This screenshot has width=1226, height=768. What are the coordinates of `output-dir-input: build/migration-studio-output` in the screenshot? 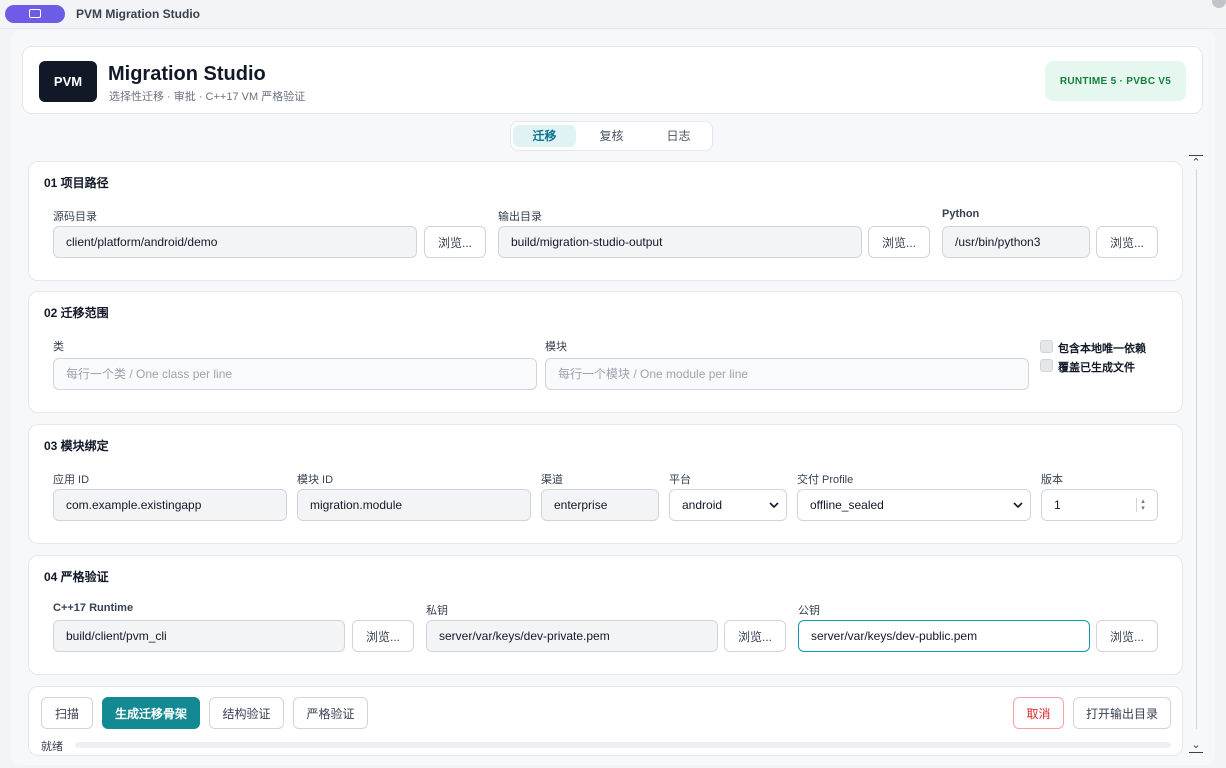 It's located at (680, 242).